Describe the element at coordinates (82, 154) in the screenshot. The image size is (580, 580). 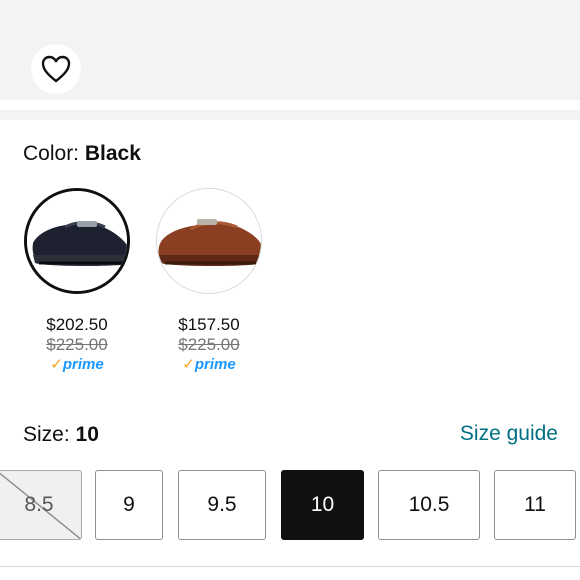
I see `color-label: Color: Black` at that location.